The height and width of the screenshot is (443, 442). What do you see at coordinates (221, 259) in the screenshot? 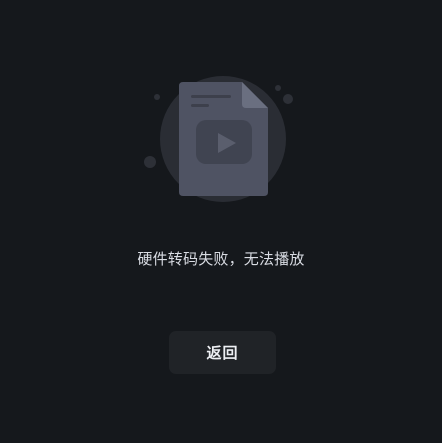
I see `error-message: 硬件转码失败，无法播放` at bounding box center [221, 259].